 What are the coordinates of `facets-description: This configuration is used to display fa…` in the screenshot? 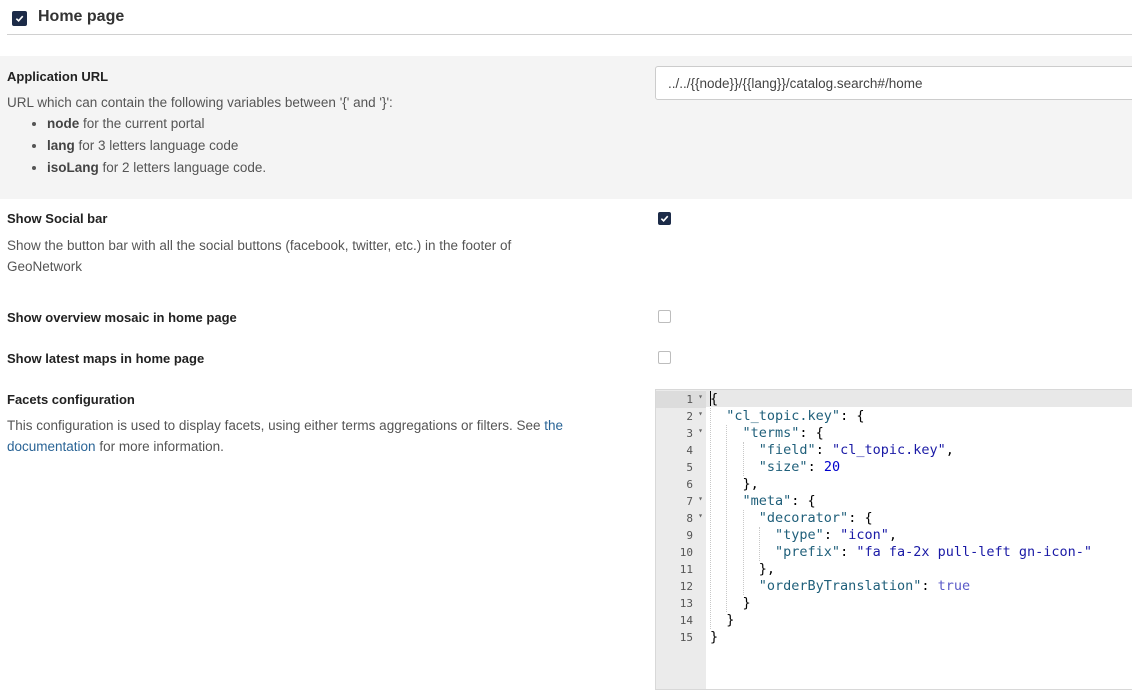 It's located at (307, 436).